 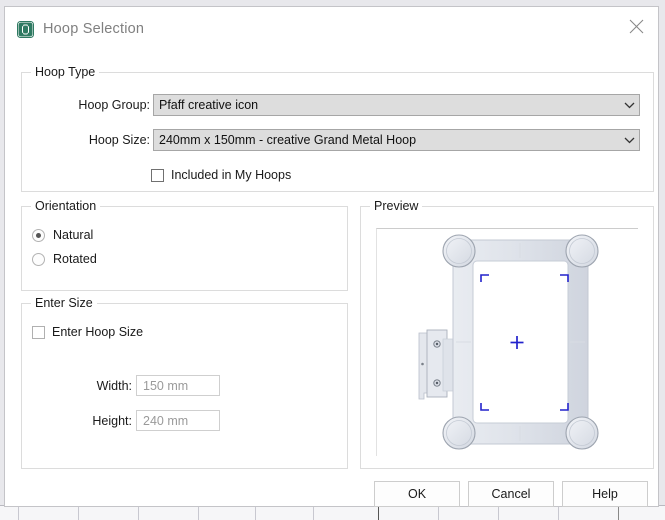 What do you see at coordinates (396, 206) in the screenshot?
I see `preview-legend: Preview` at bounding box center [396, 206].